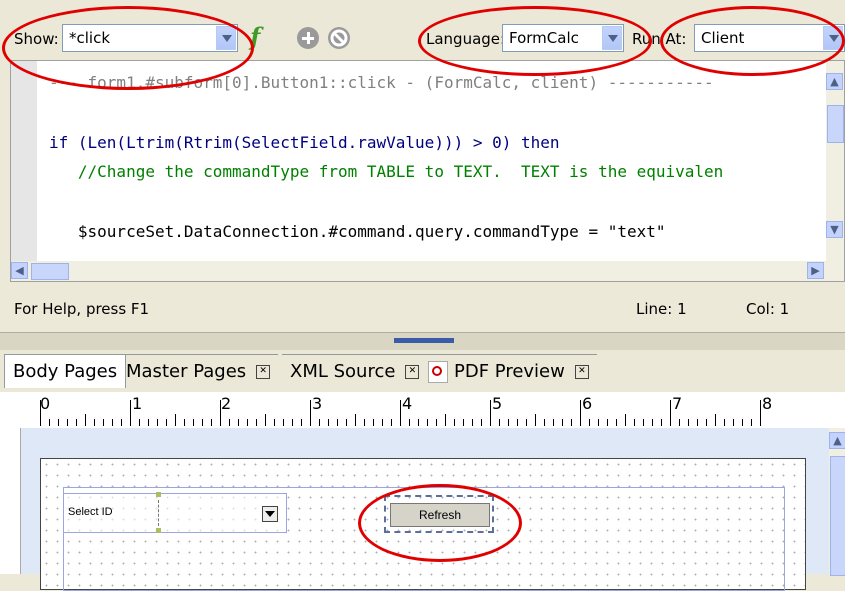  What do you see at coordinates (82, 309) in the screenshot?
I see `help-text: For Help, press F1` at bounding box center [82, 309].